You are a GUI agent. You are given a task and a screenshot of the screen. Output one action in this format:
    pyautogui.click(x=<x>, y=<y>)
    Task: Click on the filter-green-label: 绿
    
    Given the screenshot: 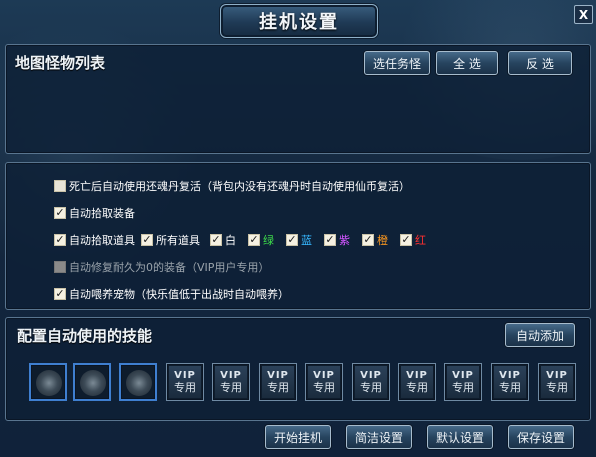 What is the action you would take?
    pyautogui.click(x=268, y=240)
    